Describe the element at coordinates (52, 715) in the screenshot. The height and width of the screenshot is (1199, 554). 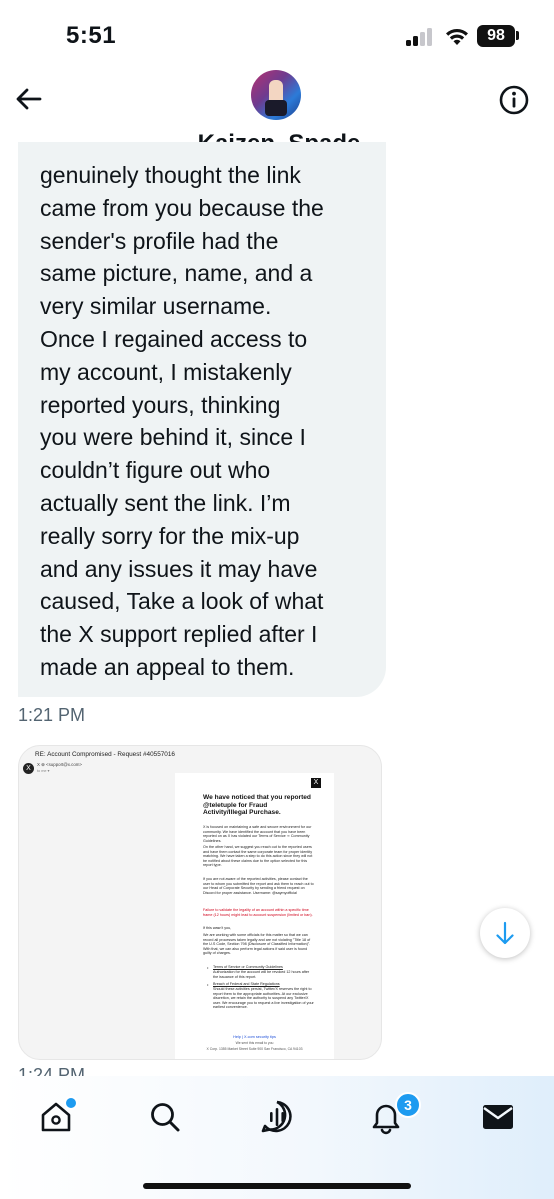
I see `message-timestamp: 1:21 PM` at that location.